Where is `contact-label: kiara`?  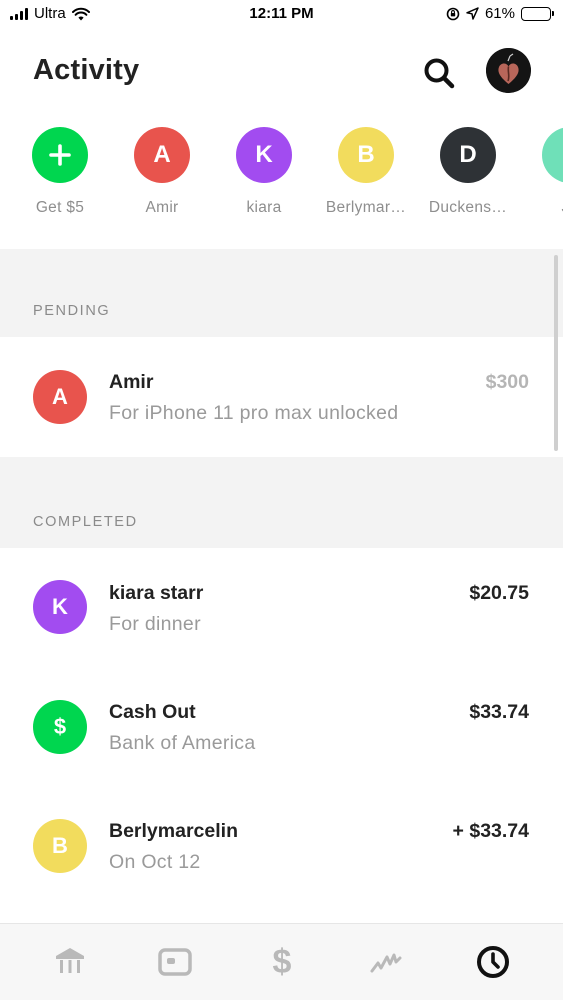
contact-label: kiara is located at coordinates (264, 207).